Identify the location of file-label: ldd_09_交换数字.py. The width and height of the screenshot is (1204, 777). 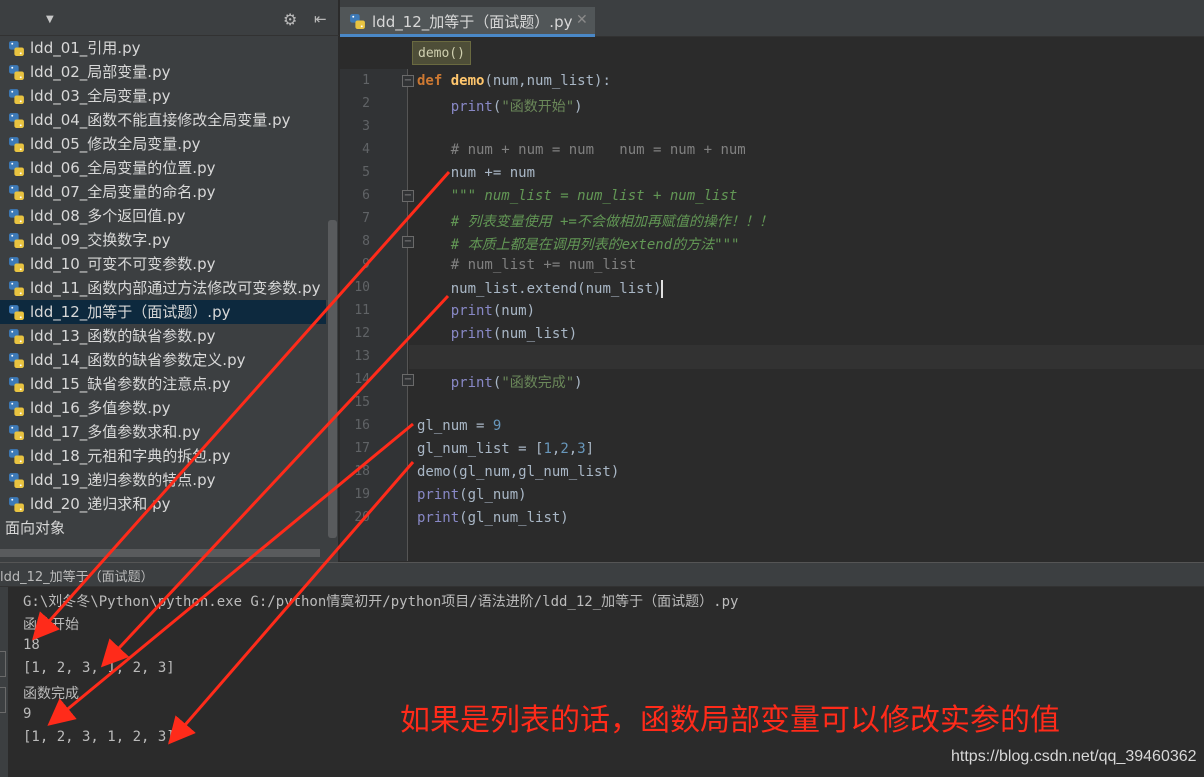
(100, 240).